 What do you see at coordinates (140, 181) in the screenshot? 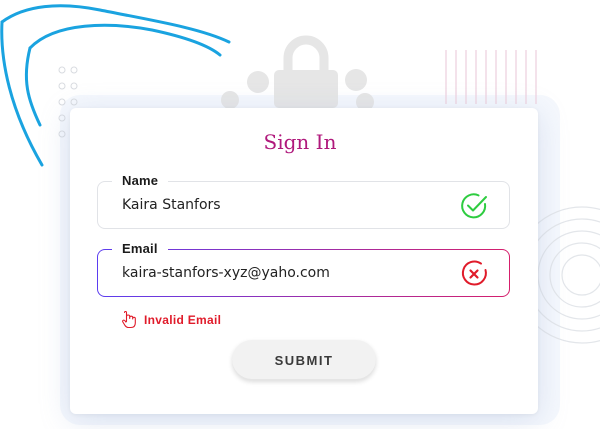
I see `name-label: Name` at bounding box center [140, 181].